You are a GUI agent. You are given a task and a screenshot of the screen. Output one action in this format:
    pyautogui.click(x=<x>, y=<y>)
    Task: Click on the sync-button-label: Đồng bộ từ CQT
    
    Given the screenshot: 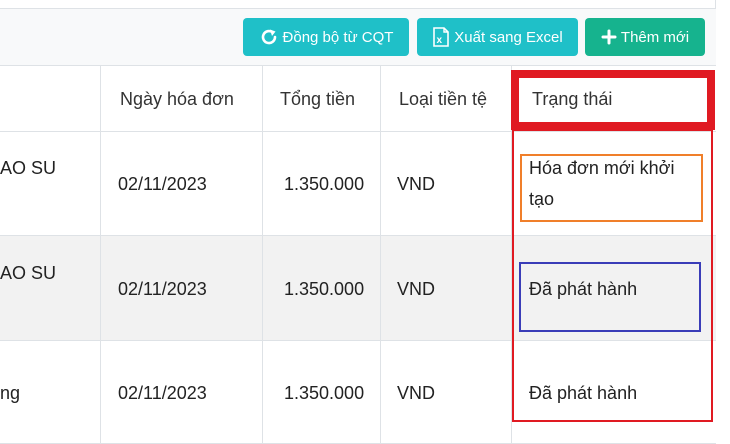 What is the action you would take?
    pyautogui.click(x=338, y=37)
    